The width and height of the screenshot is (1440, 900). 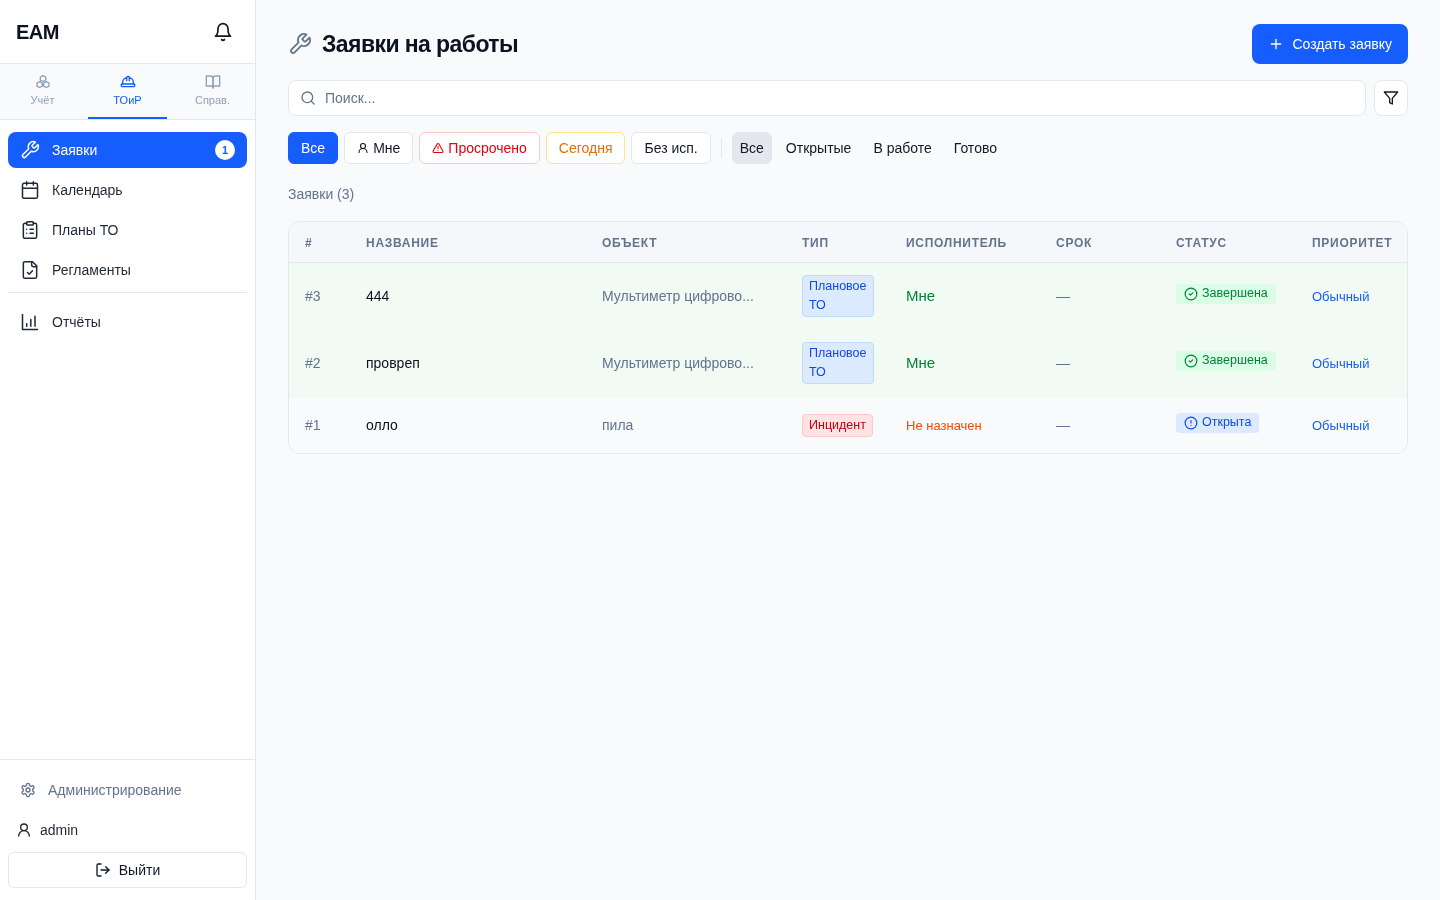 I want to click on logout-icon, so click(x=102, y=870).